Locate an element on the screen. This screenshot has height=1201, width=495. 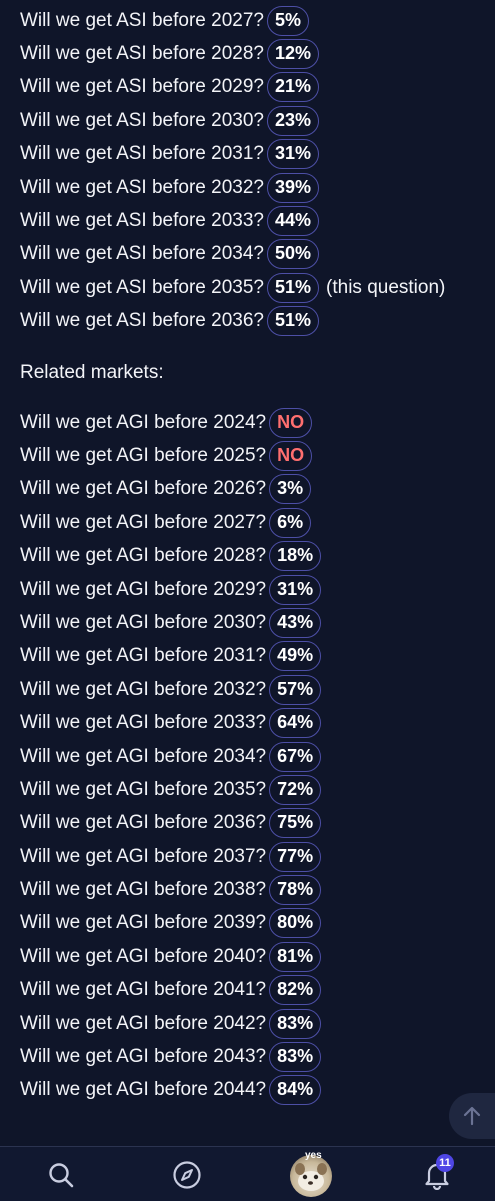
market-row: Will we get ASI before 2027? 5% is located at coordinates (257, 20).